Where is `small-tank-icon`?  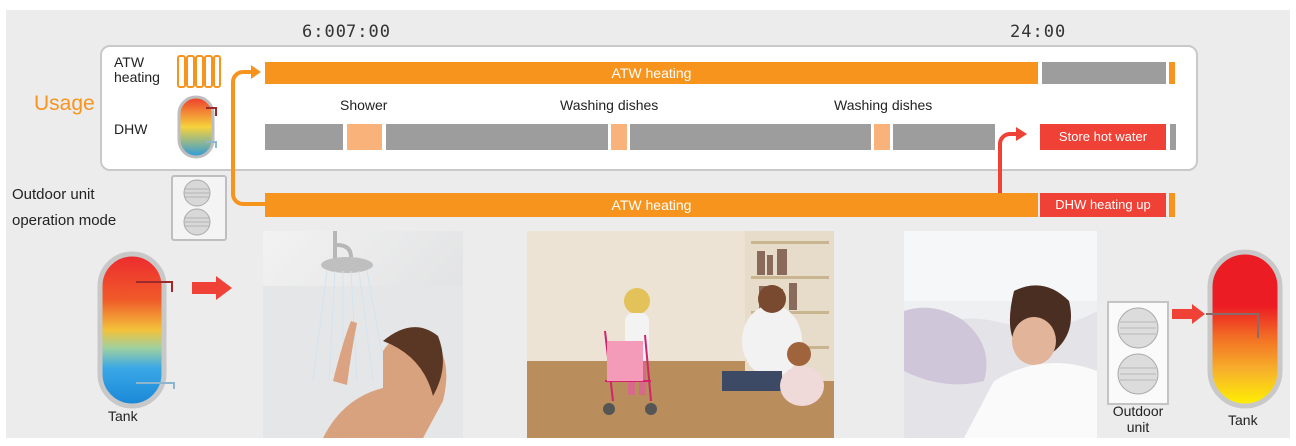
small-tank-icon is located at coordinates (197, 127).